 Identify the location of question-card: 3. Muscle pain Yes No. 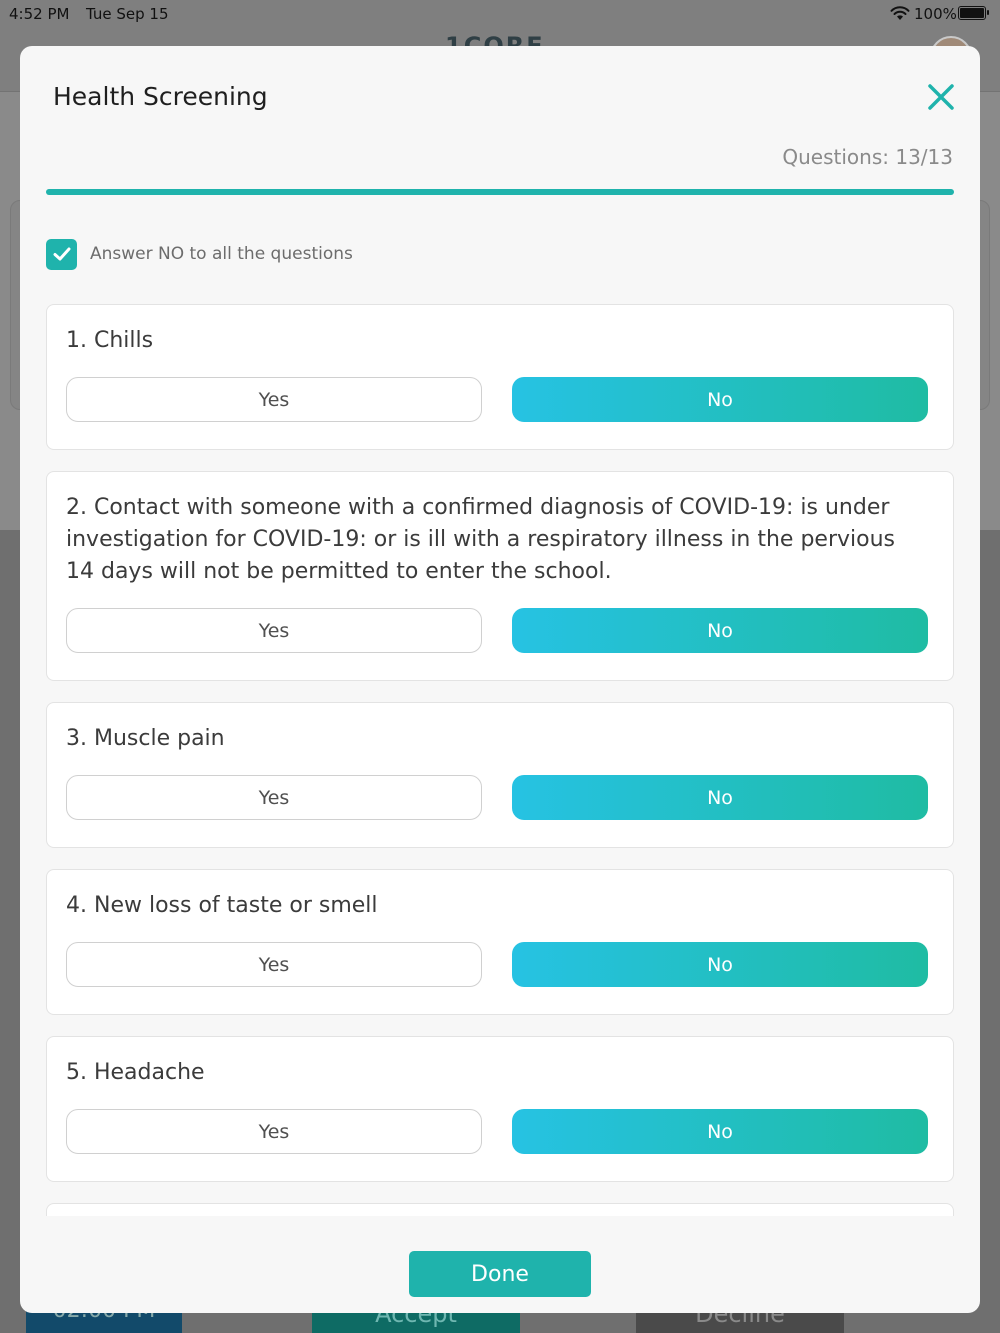
(500, 775).